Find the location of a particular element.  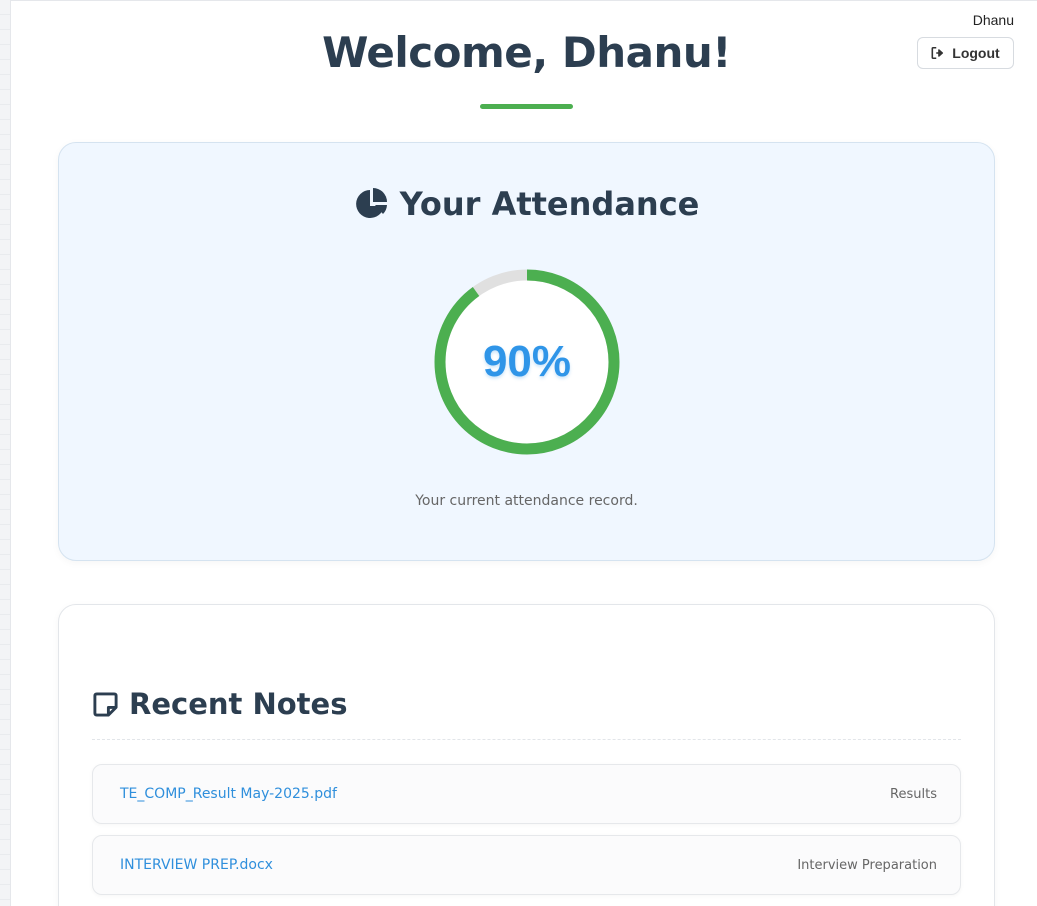

attendance-title: Your Attendance is located at coordinates (526, 204).